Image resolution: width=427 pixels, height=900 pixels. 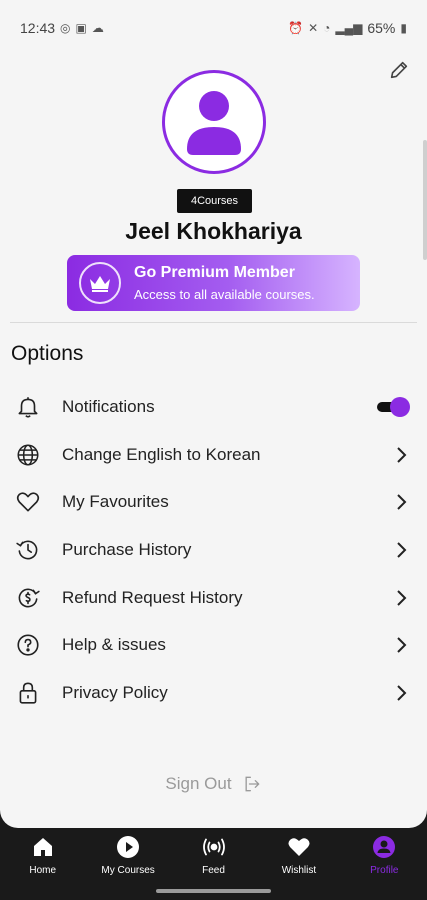 What do you see at coordinates (384, 847) in the screenshot?
I see `profile-icon` at bounding box center [384, 847].